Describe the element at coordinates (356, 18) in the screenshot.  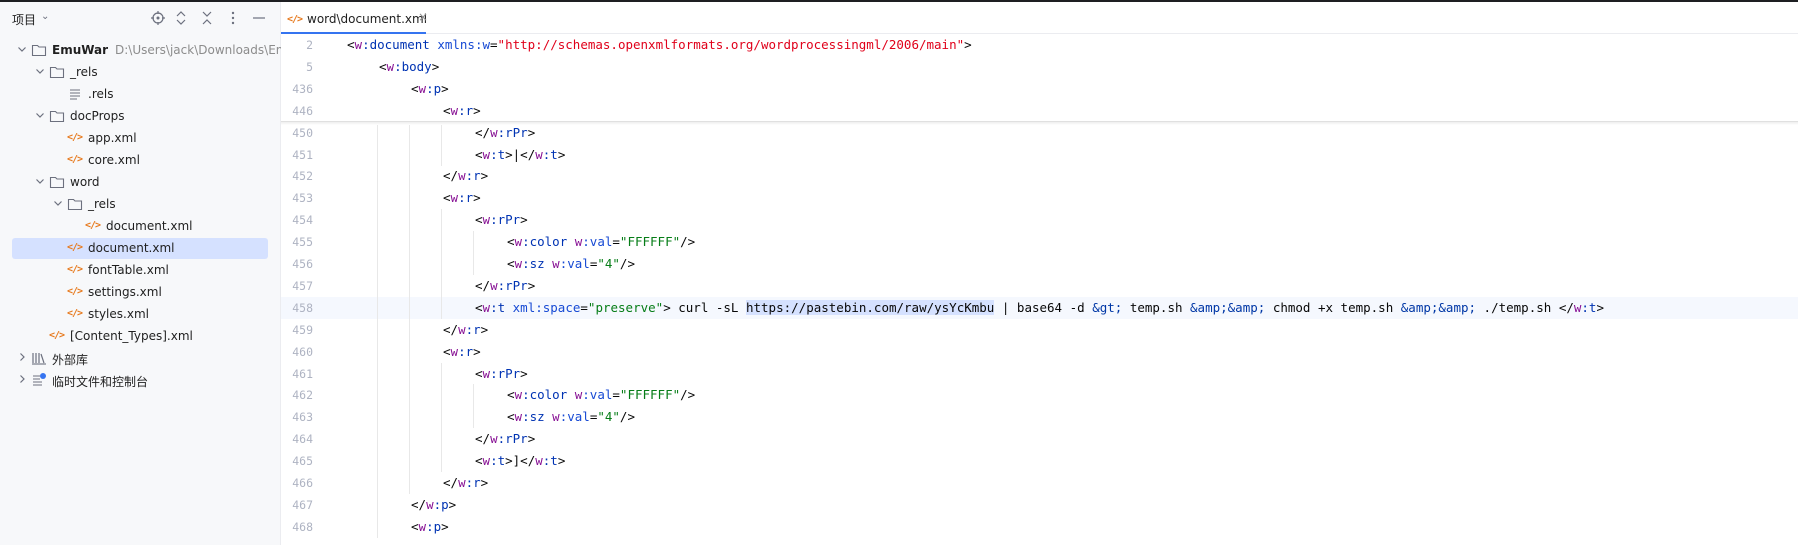
I see `tab-document-xml: </> word\document.xml ×` at that location.